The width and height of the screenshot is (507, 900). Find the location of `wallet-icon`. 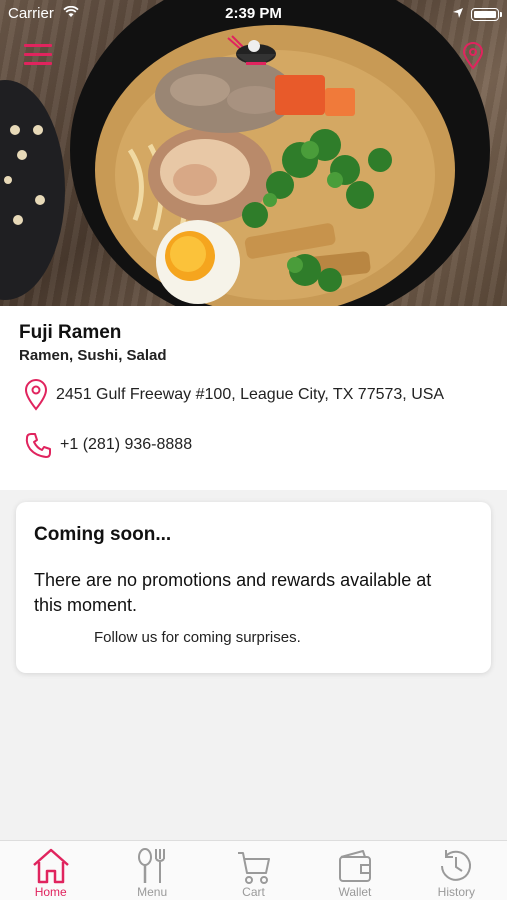

wallet-icon is located at coordinates (354, 866).